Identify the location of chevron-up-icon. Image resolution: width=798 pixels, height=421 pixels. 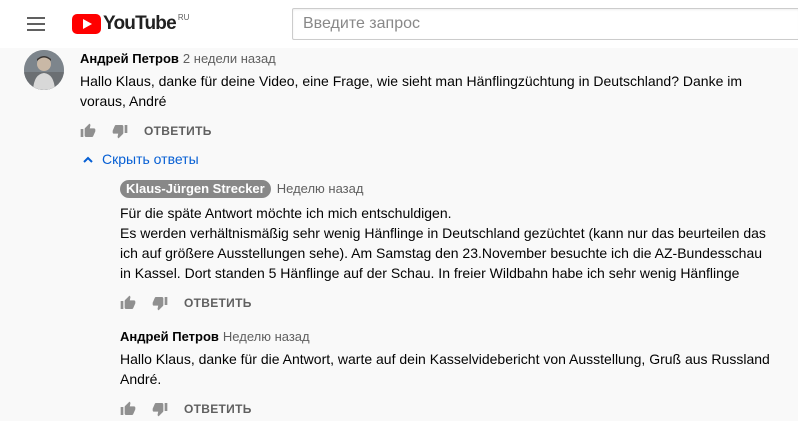
(88, 159).